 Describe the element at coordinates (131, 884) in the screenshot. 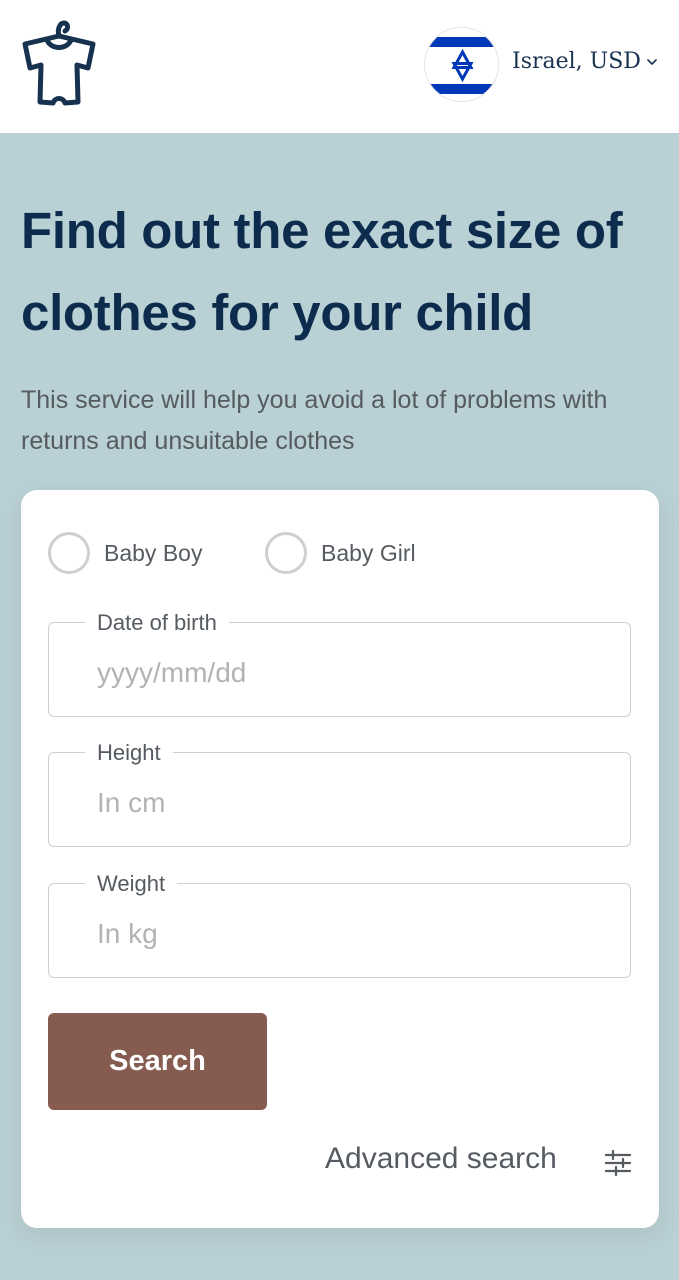

I see `weight-label: Weight` at that location.